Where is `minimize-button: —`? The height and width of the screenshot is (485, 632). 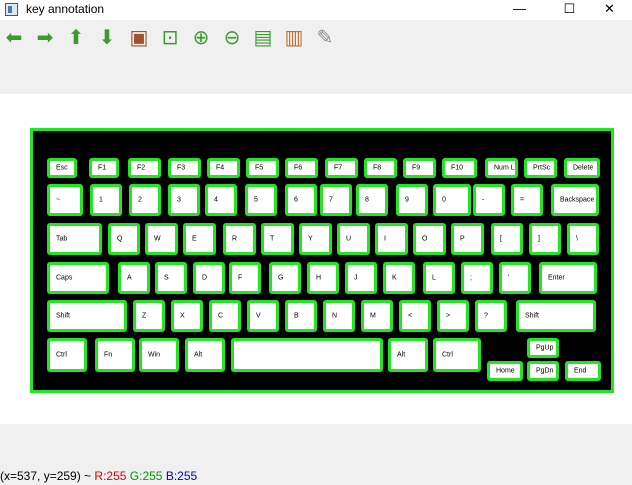 minimize-button: — is located at coordinates (519, 10).